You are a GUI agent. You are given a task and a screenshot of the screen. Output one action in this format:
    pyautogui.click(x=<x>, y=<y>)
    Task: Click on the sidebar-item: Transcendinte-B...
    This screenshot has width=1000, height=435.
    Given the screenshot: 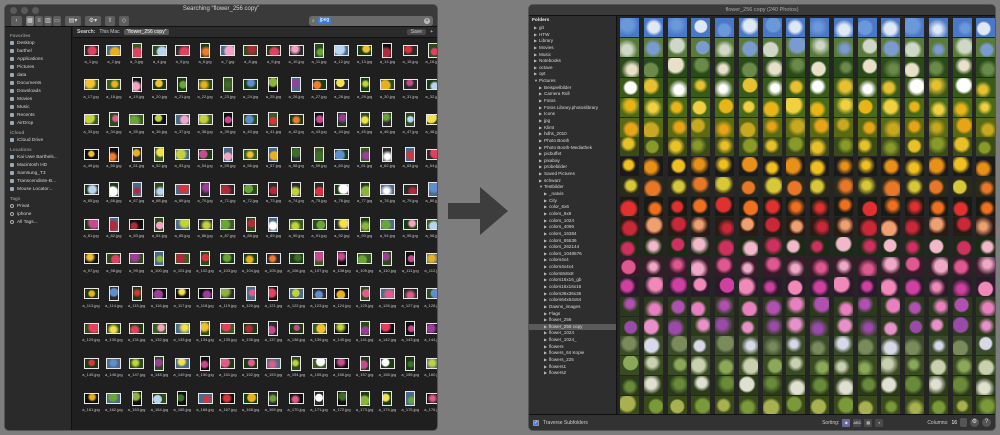 What is the action you would take?
    pyautogui.click(x=38, y=181)
    